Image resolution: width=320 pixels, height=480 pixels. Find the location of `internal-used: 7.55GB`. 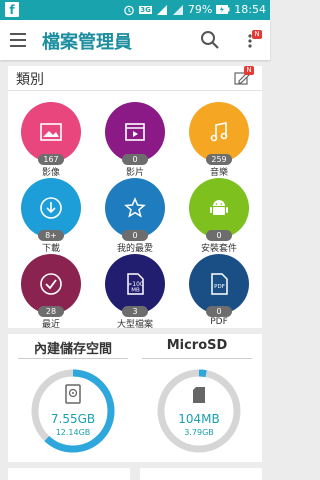

internal-used: 7.55GB is located at coordinates (73, 419).